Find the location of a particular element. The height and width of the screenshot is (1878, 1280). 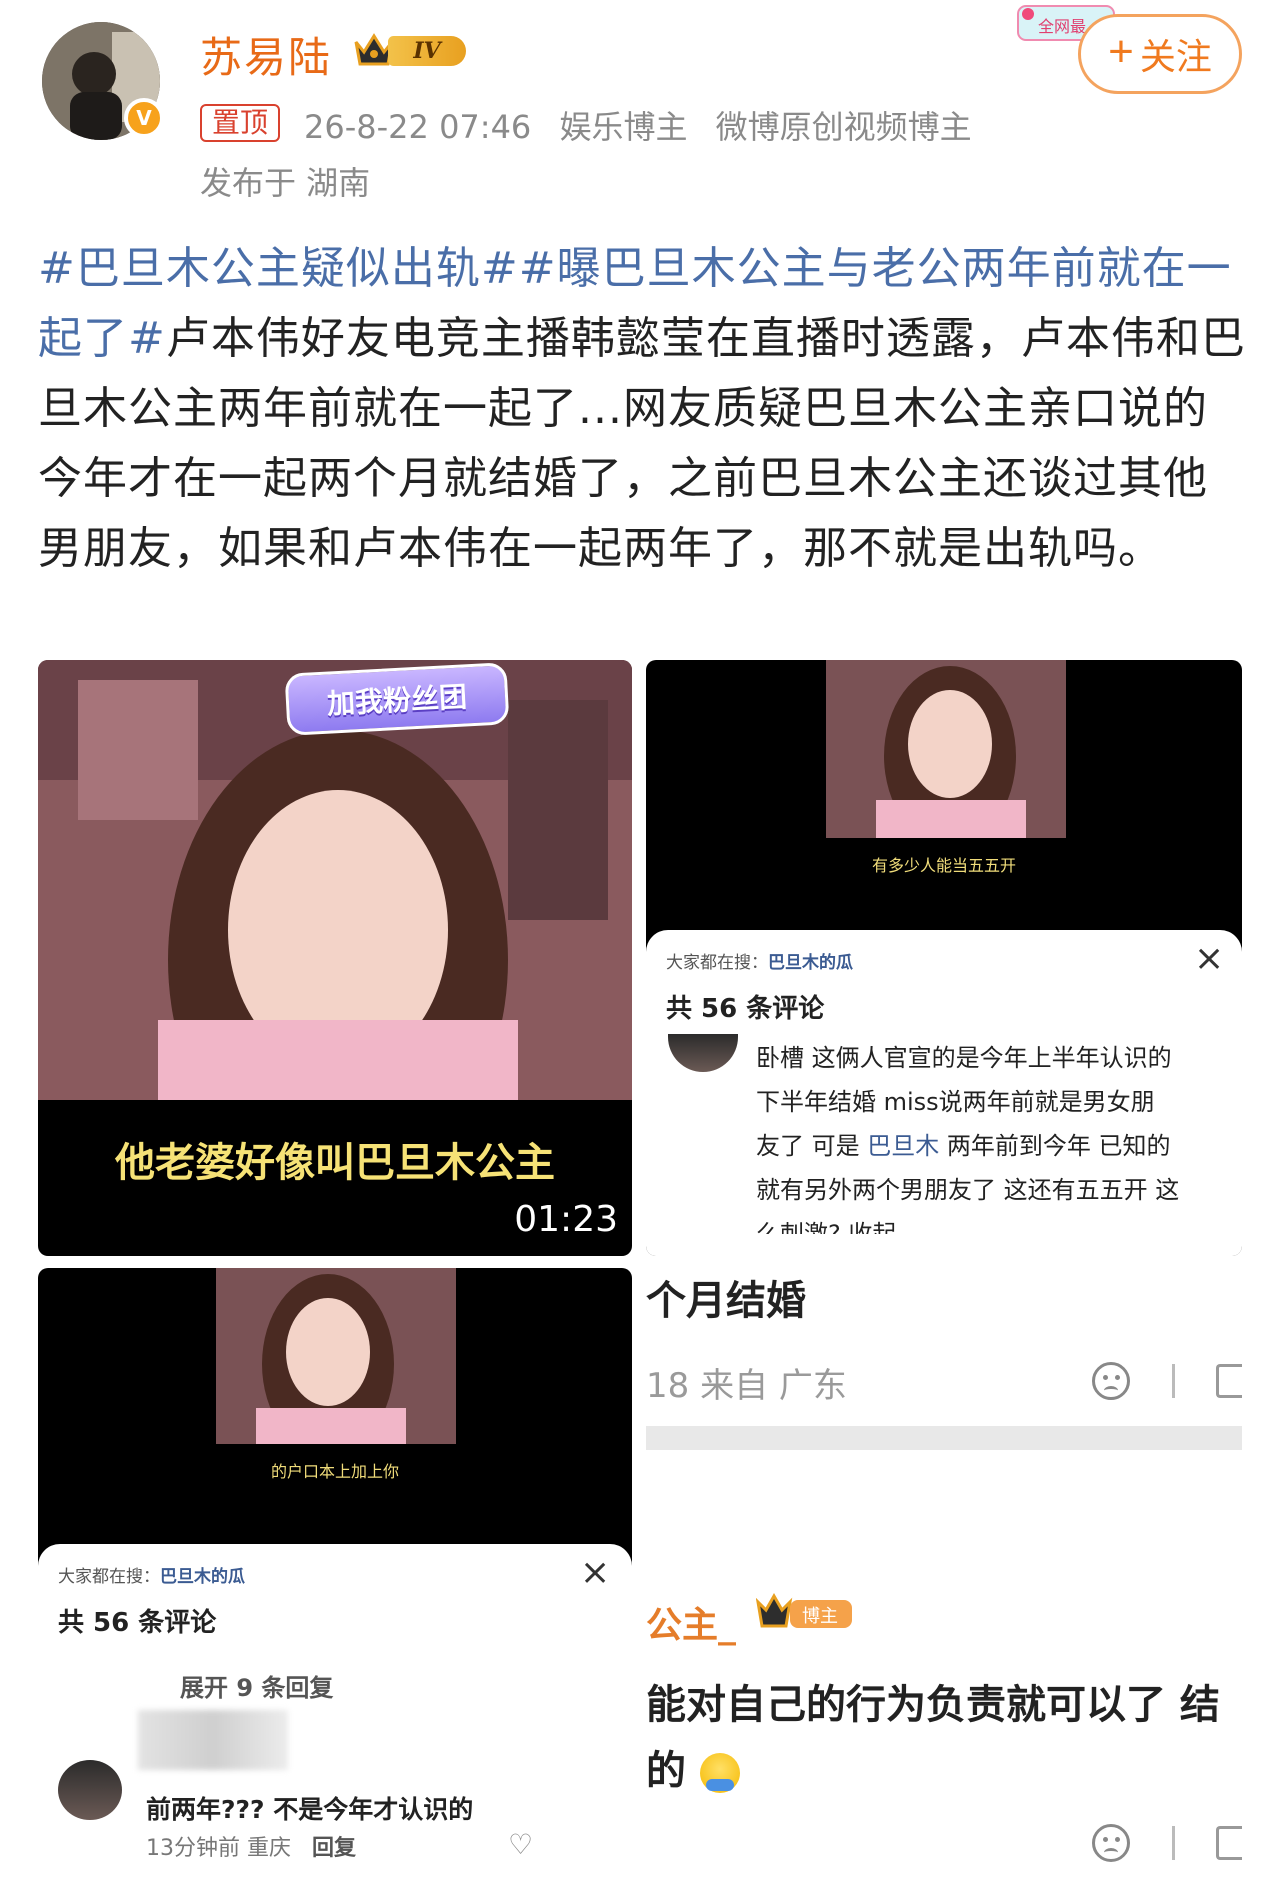

comment-line: 友了 可是 巴旦木 两年前到今年 已知的 is located at coordinates (996, 1146).